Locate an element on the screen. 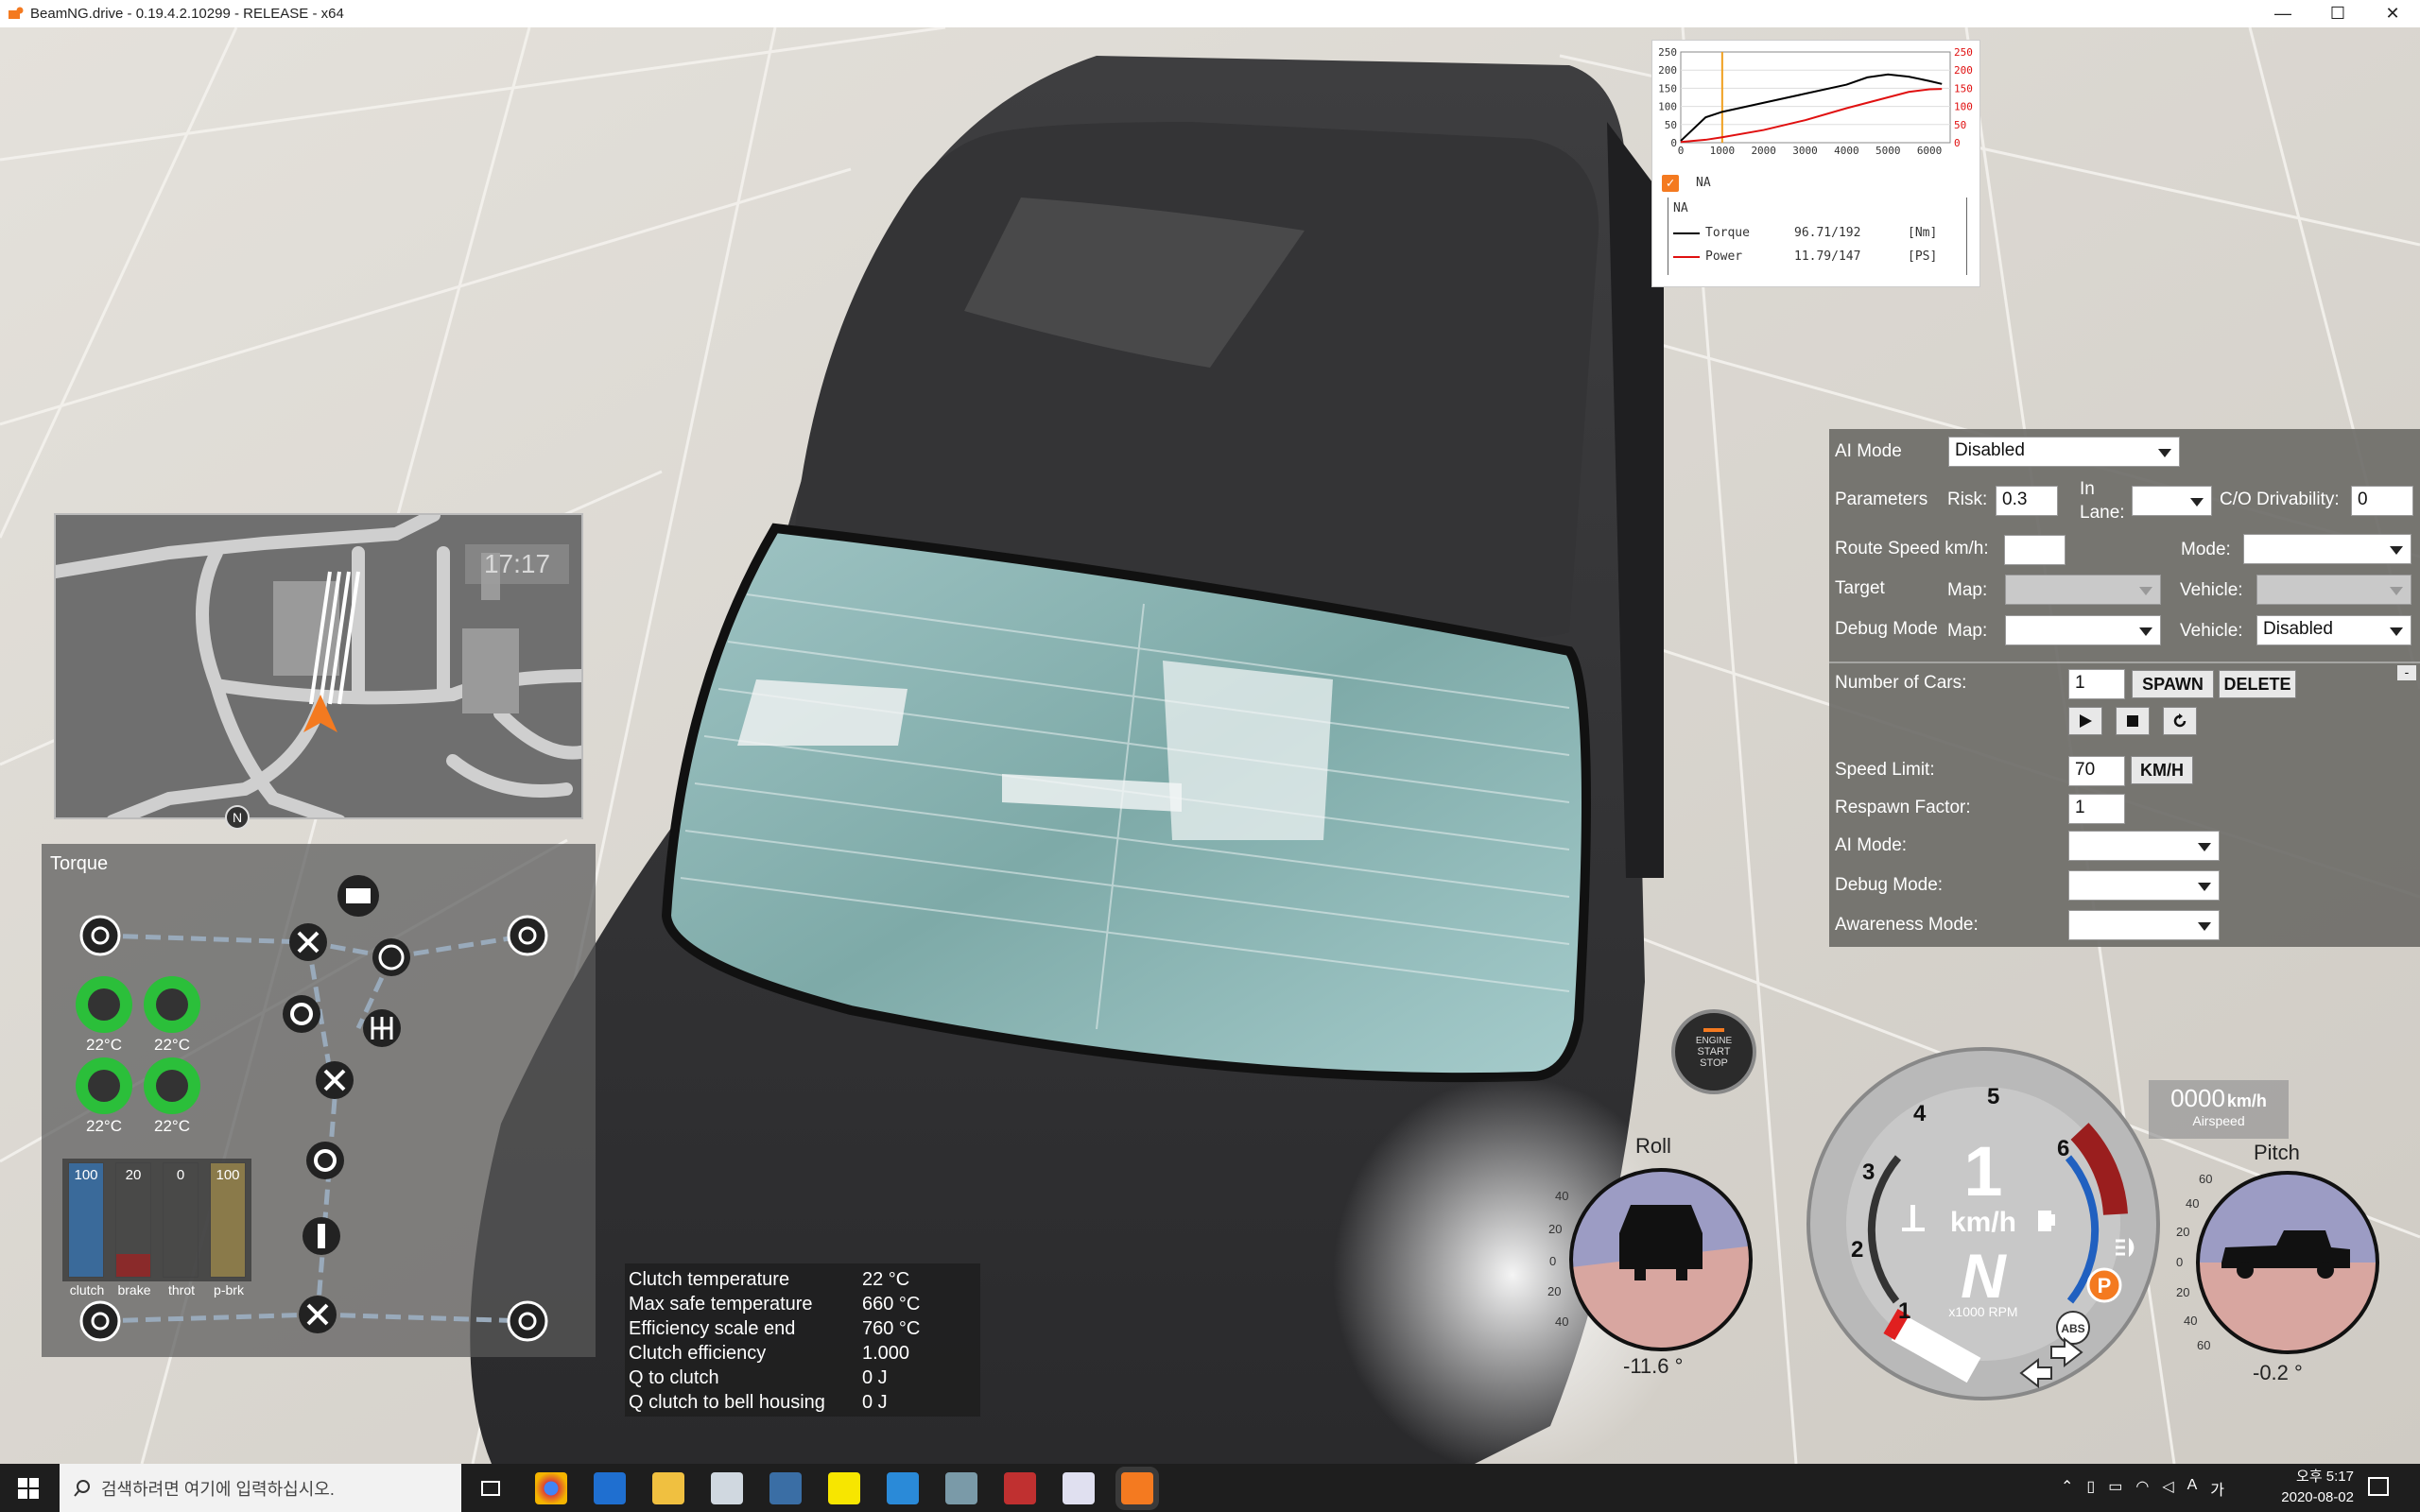 The height and width of the screenshot is (1512, 2420). target-map-select is located at coordinates (2083, 590).